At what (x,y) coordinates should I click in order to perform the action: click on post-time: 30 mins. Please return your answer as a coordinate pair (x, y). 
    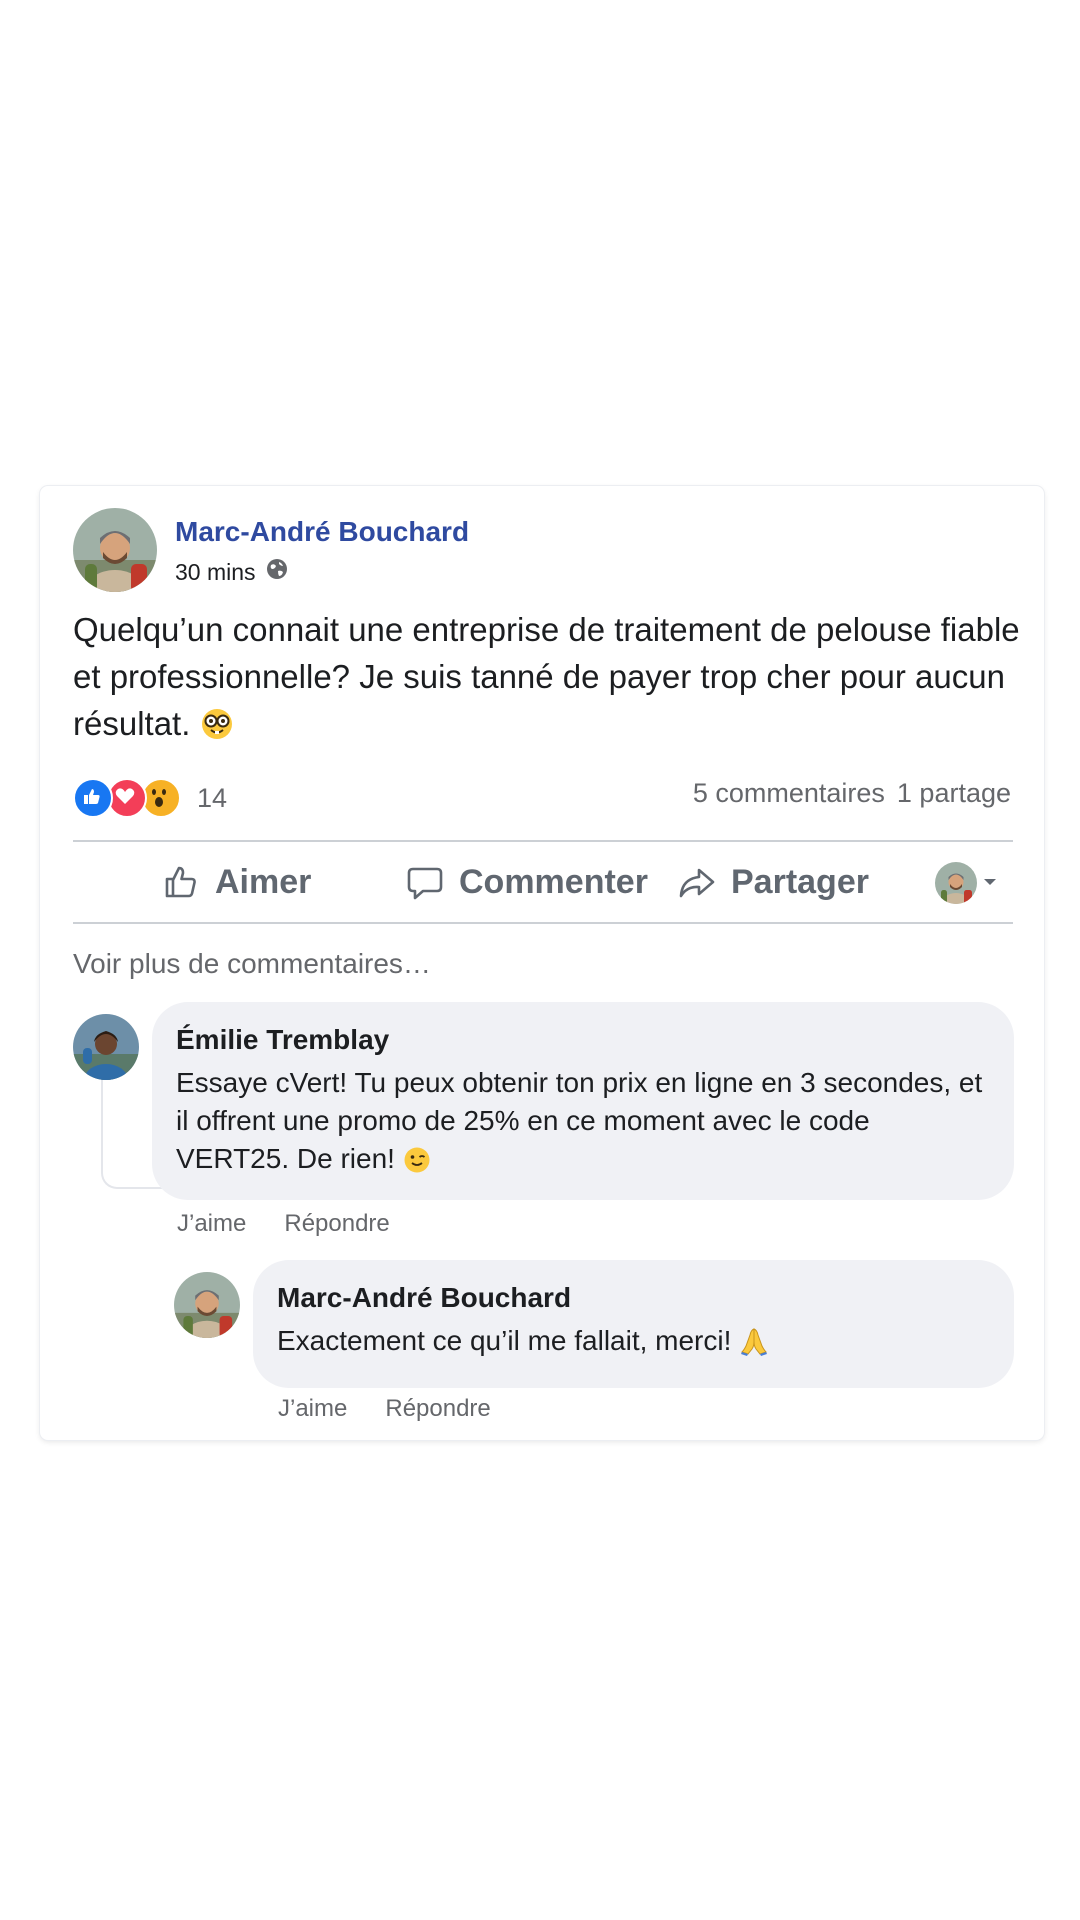
    Looking at the image, I should click on (215, 572).